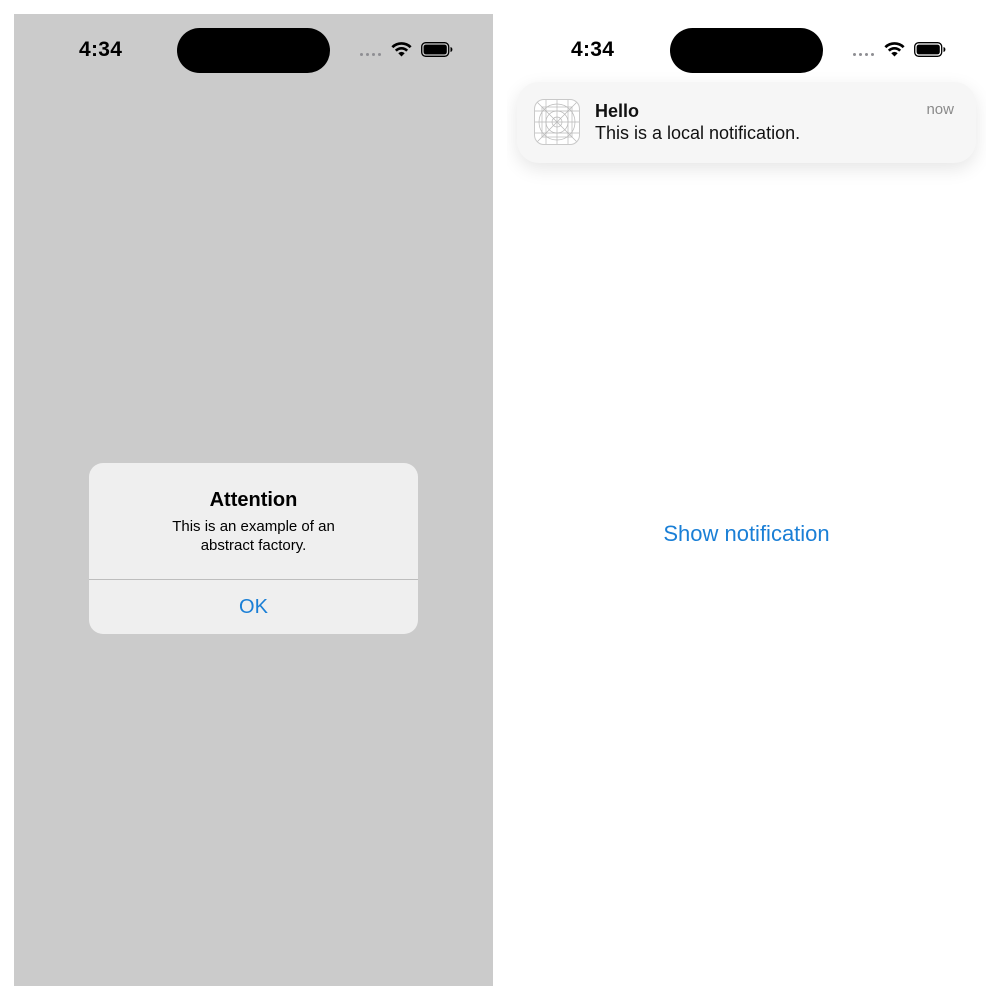 The height and width of the screenshot is (1000, 1000). I want to click on alert-ok-button: OK, so click(253, 607).